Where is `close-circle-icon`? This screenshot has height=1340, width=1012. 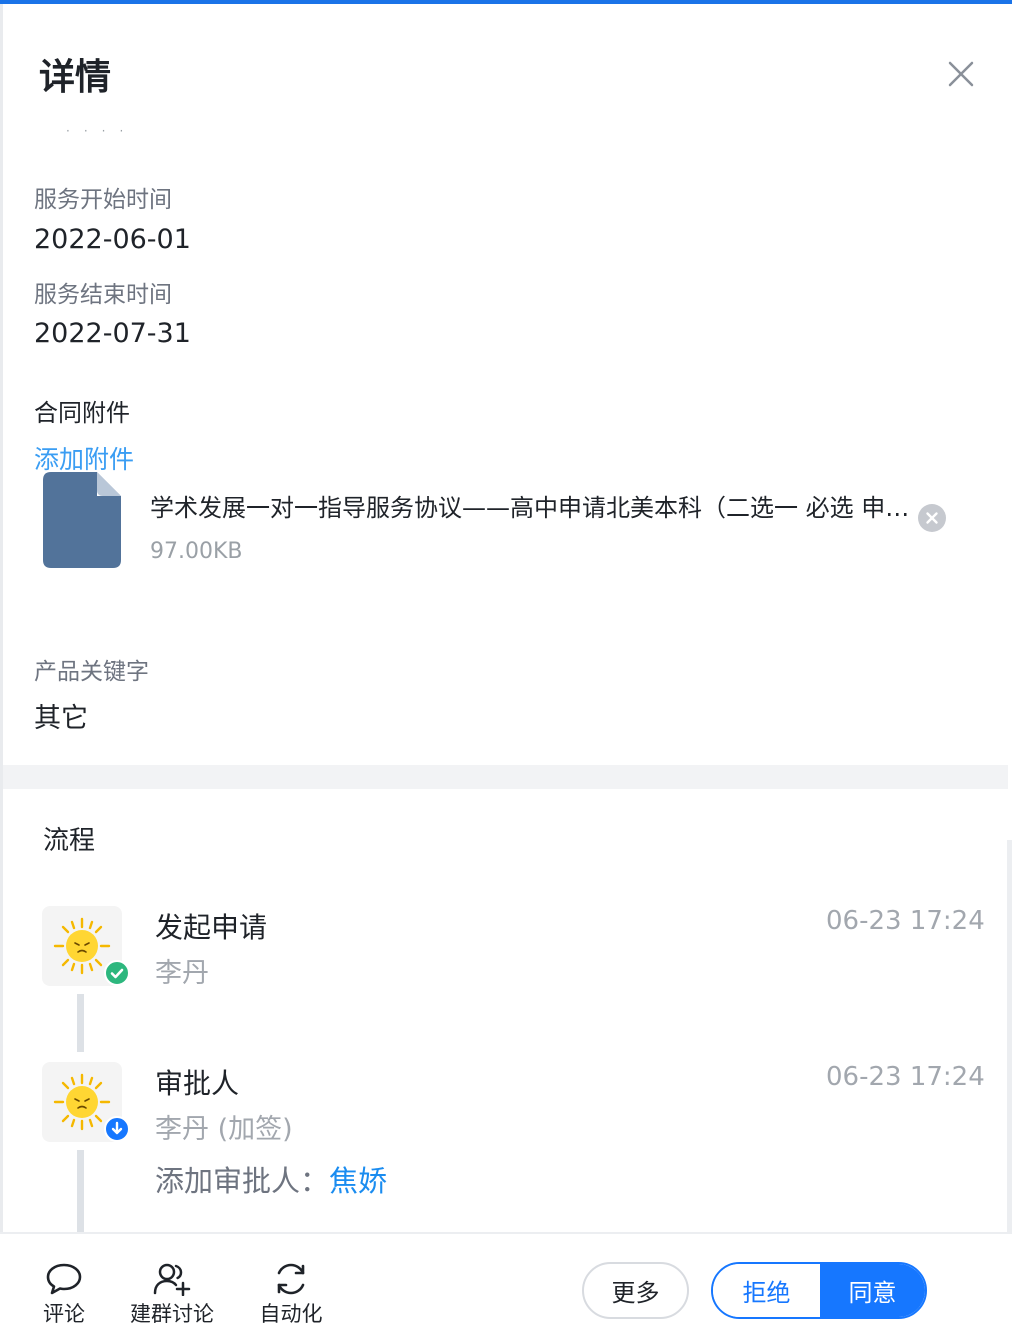 close-circle-icon is located at coordinates (932, 518).